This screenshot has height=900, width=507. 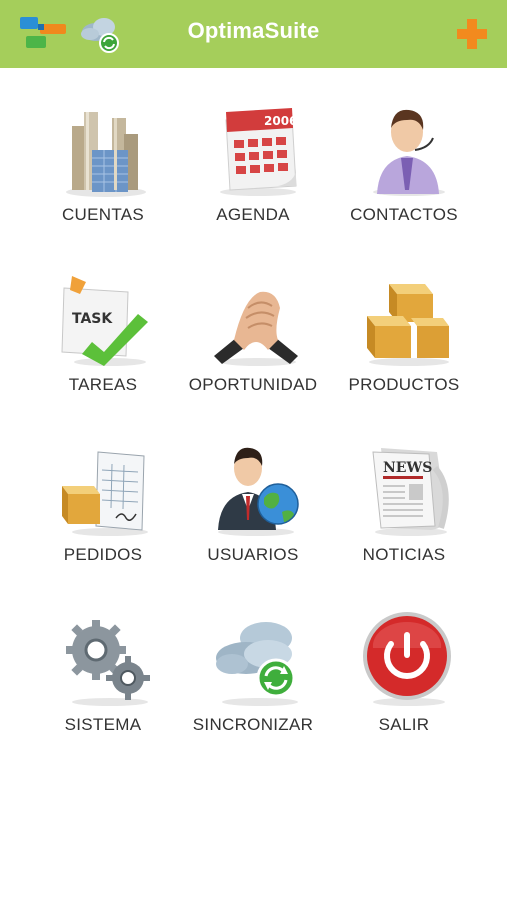 I want to click on app-header: OptimaSuite, so click(x=253, y=34).